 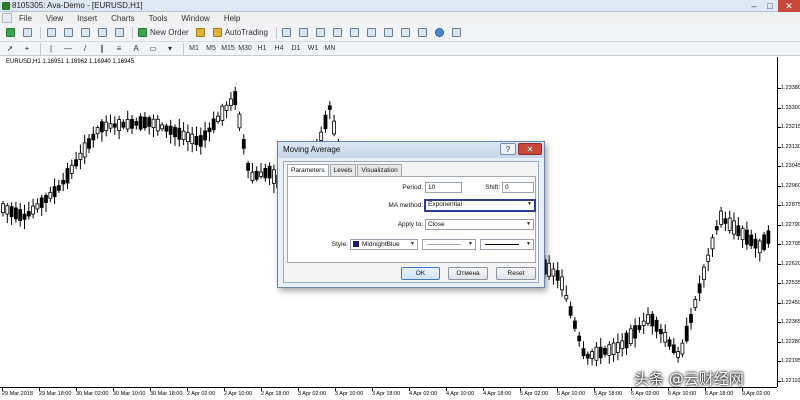 I want to click on terminal-button, so click(x=102, y=33).